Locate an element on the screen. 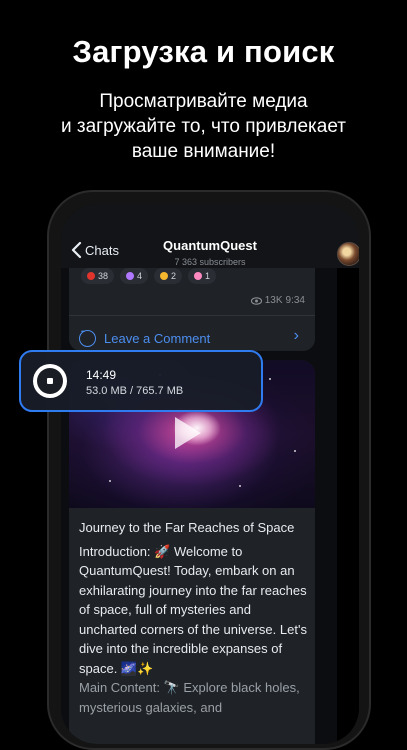 The width and height of the screenshot is (407, 750). channel-avatar is located at coordinates (348, 254).